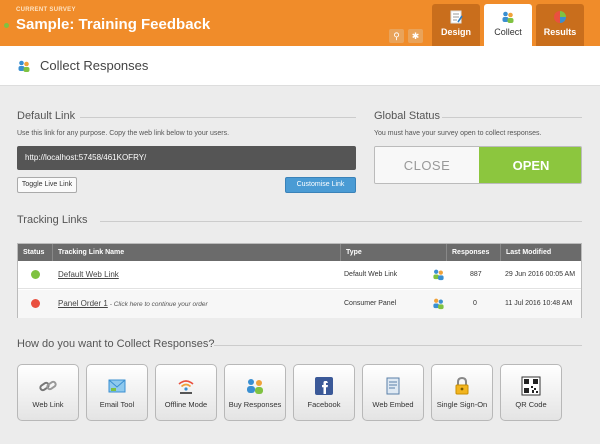  I want to click on offline-mode-button: Offline Mode, so click(186, 392).